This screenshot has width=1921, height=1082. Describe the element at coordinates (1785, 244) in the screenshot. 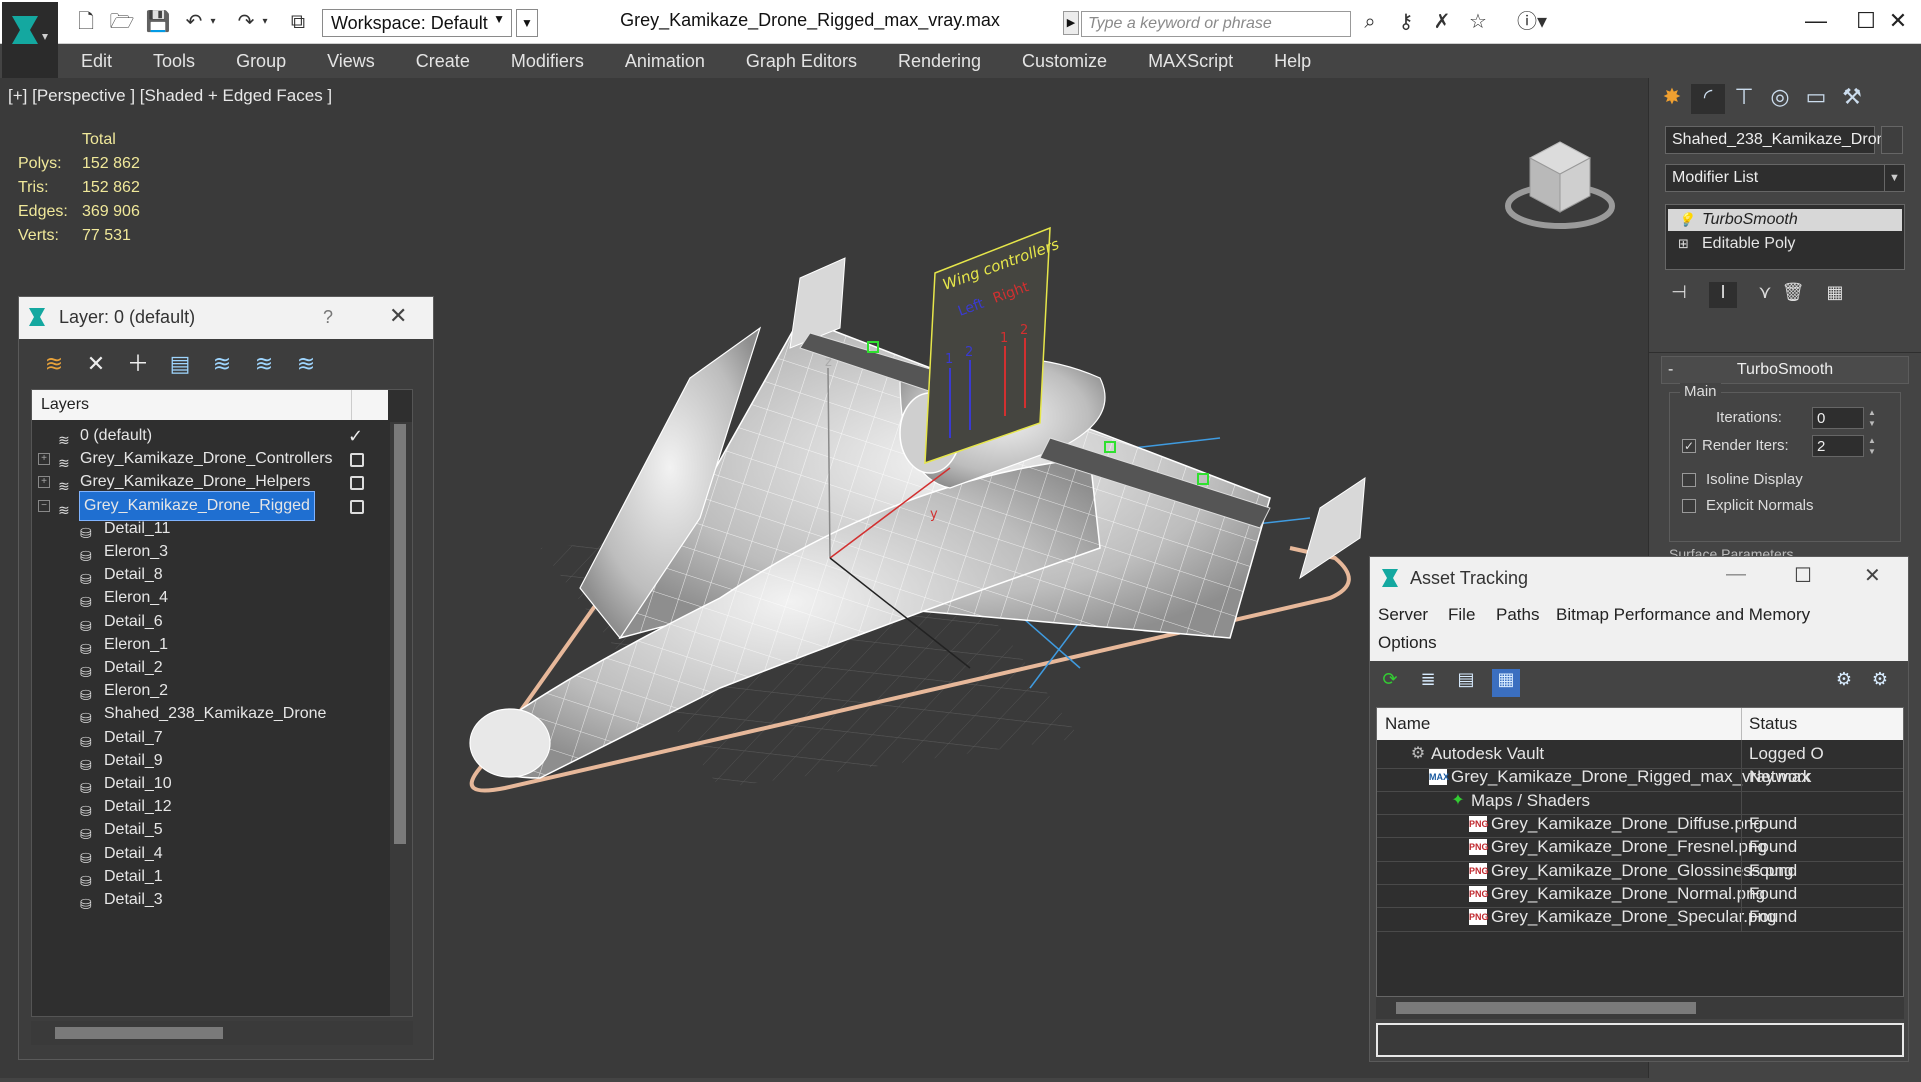

I see `stack-item-editable-poly: ⊞ Editable Poly` at that location.